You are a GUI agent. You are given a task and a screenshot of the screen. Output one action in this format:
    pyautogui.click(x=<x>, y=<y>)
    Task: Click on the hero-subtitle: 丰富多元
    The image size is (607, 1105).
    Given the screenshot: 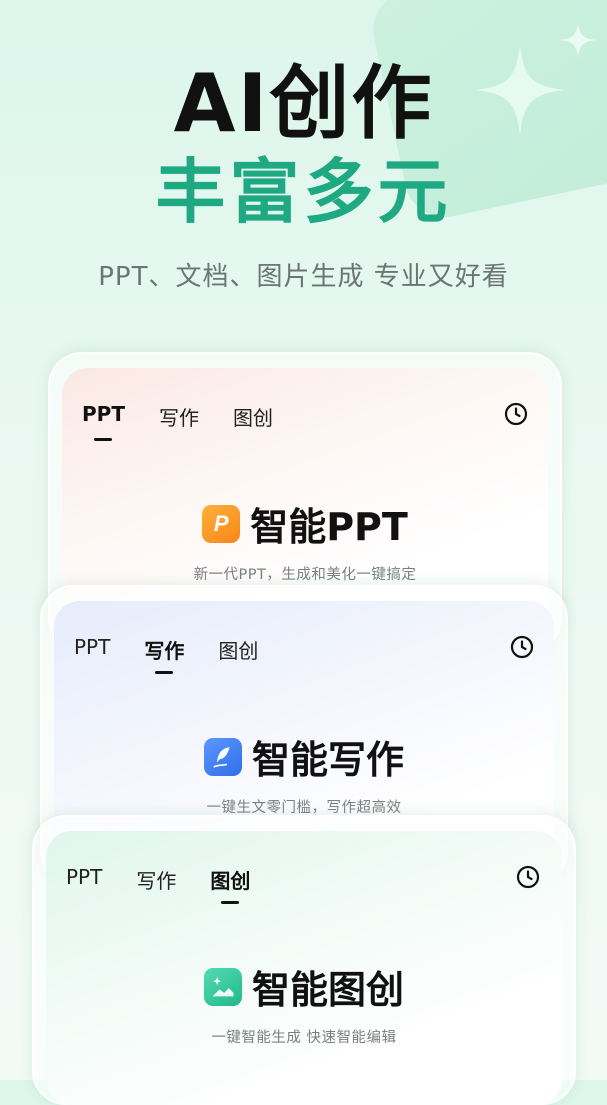 What is the action you would take?
    pyautogui.click(x=303, y=192)
    